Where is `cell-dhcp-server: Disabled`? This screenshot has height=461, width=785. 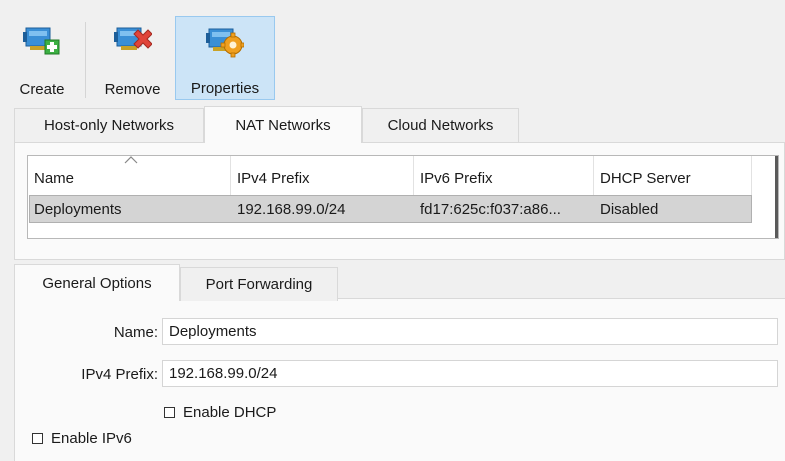 cell-dhcp-server: Disabled is located at coordinates (629, 209).